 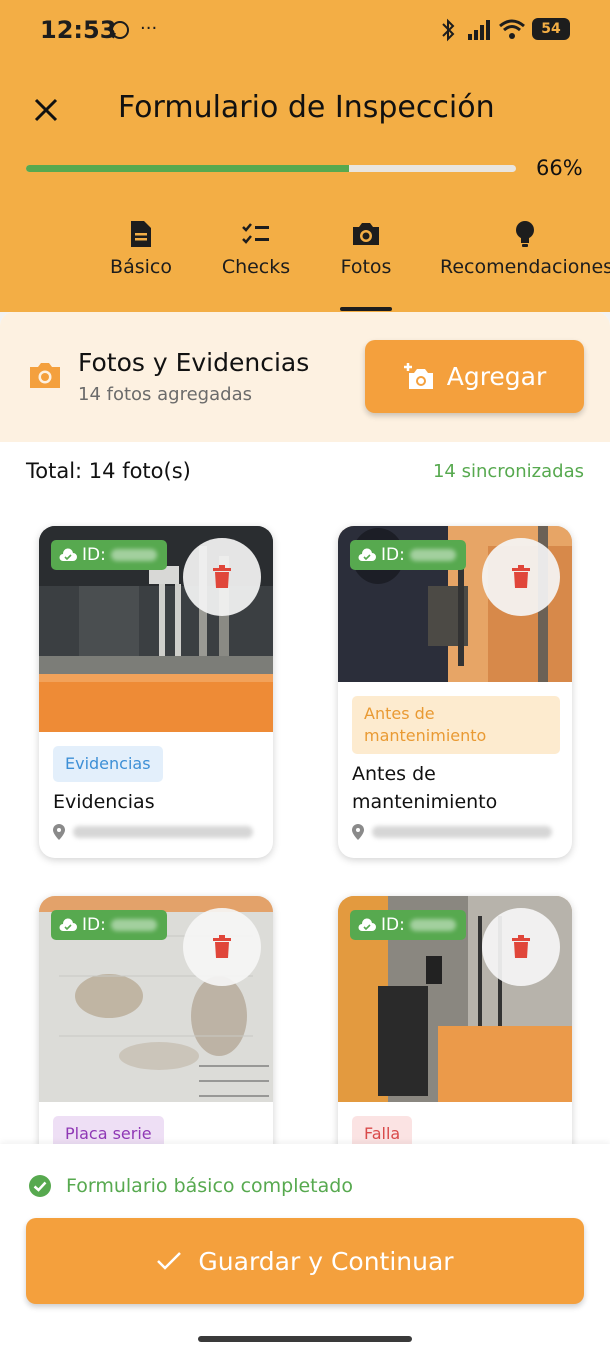 I want to click on tab-label: Fotos, so click(x=366, y=267).